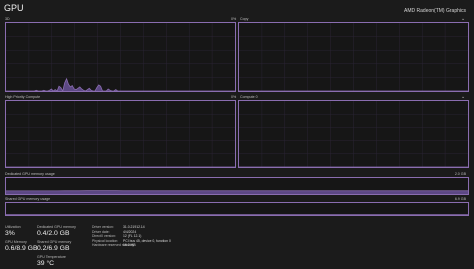 The image size is (474, 269). Describe the element at coordinates (13, 227) in the screenshot. I see `utilization-label: Utilization` at that location.